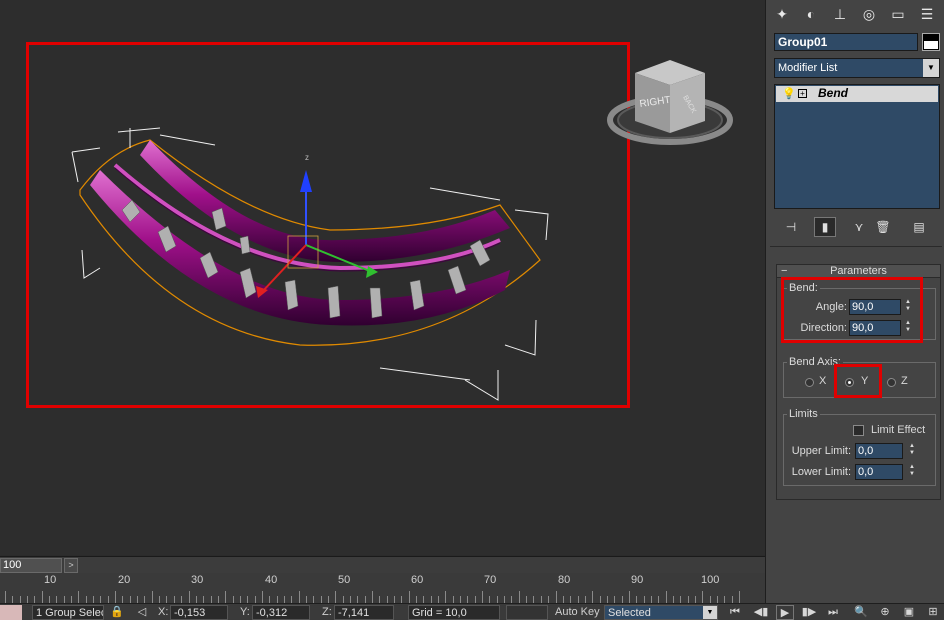 The image size is (944, 620). What do you see at coordinates (912, 472) in the screenshot?
I see `lower-limit-spinner-arrows: ▲ ▼` at bounding box center [912, 472].